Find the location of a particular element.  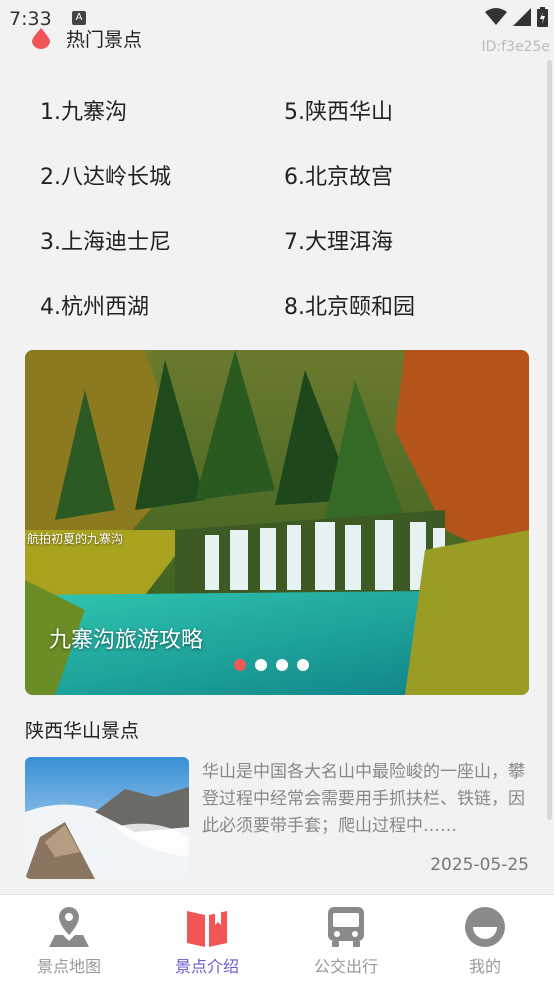

page-title: 热门景点 is located at coordinates (104, 39).